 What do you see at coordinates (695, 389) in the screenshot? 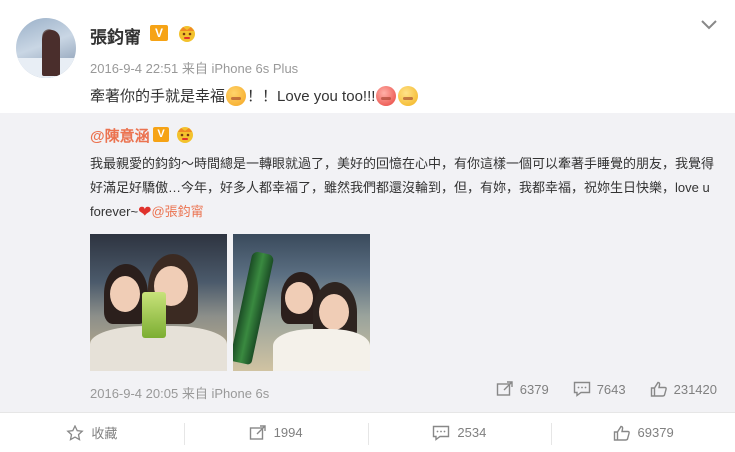
I see `repost-like-count: 231420` at bounding box center [695, 389].